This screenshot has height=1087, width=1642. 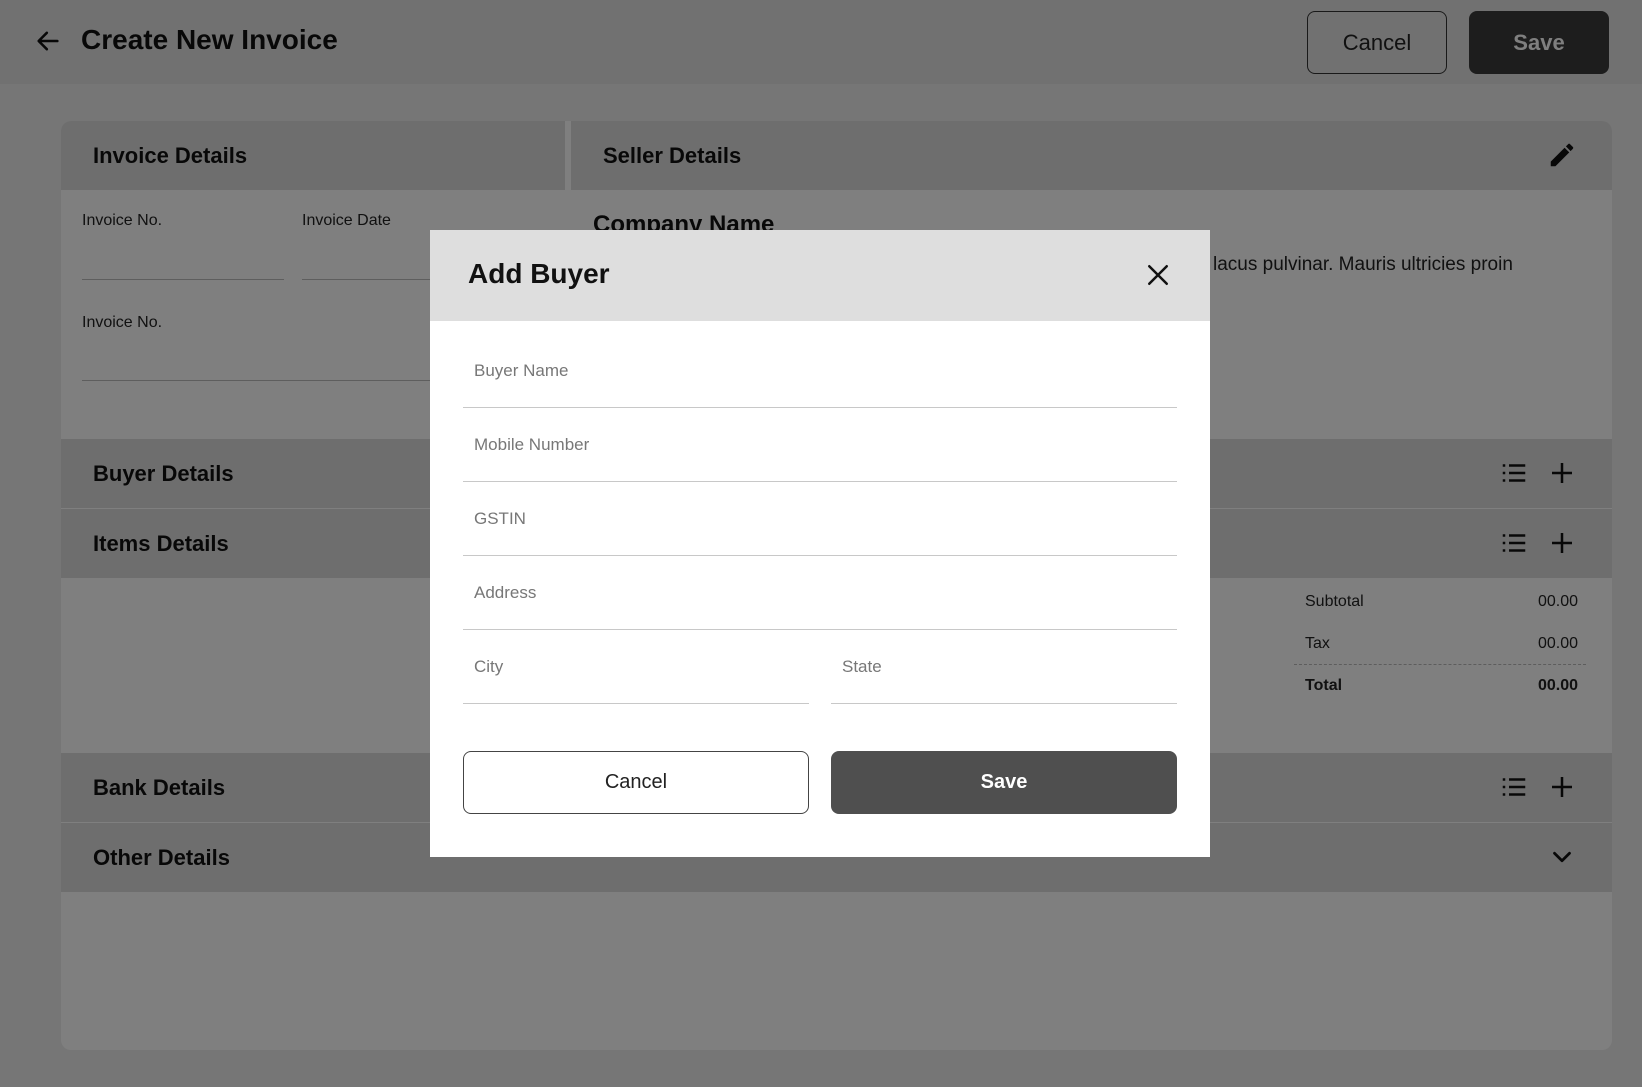 What do you see at coordinates (636, 782) in the screenshot?
I see `modal-cancel-button: Cancel` at bounding box center [636, 782].